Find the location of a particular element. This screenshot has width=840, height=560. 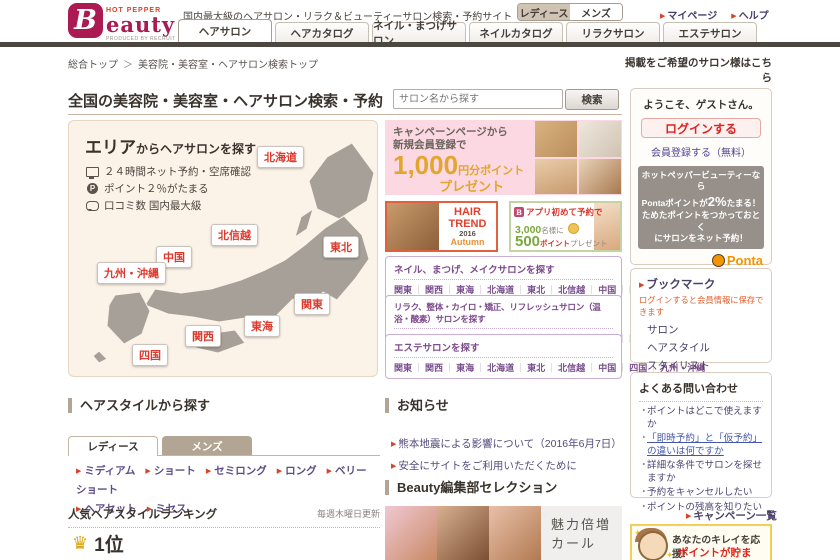

selection-banner: 魅力倍増カール is located at coordinates (503, 533).